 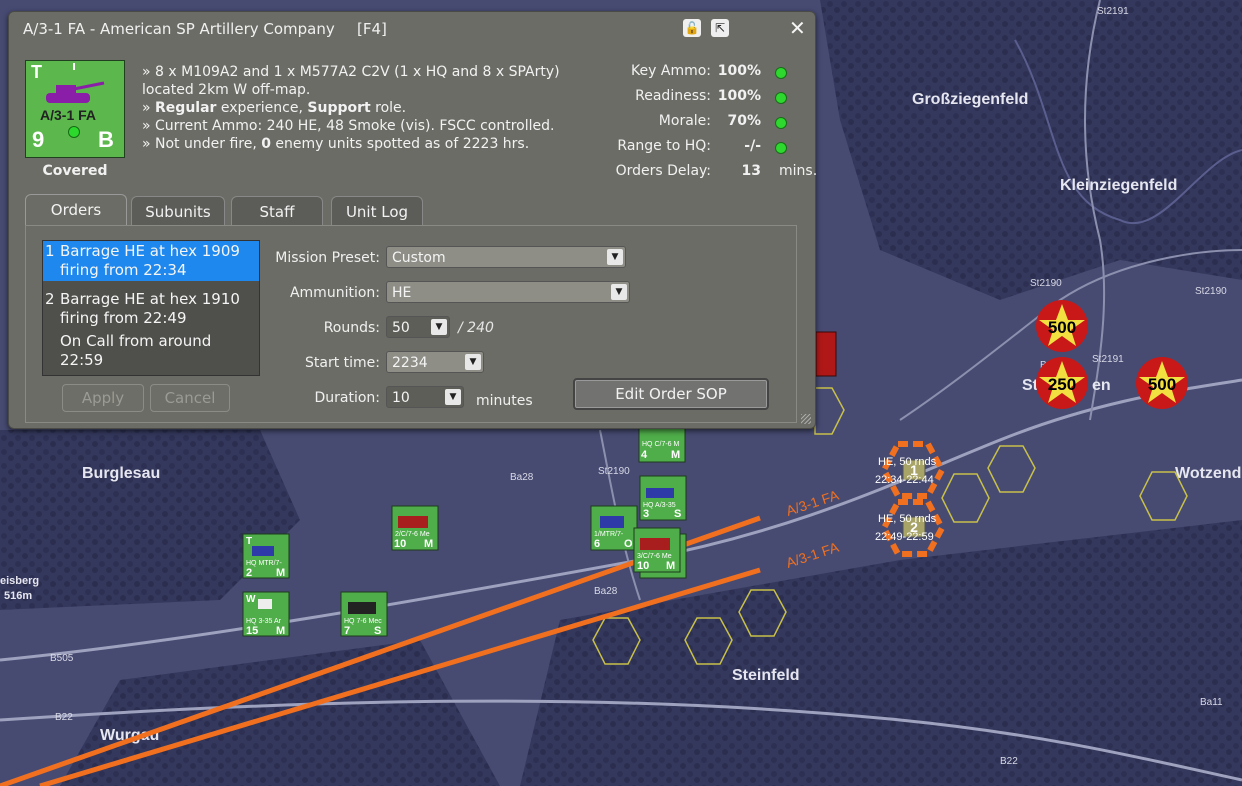 What do you see at coordinates (597, 544) in the screenshot?
I see `svg-text: 6` at bounding box center [597, 544].